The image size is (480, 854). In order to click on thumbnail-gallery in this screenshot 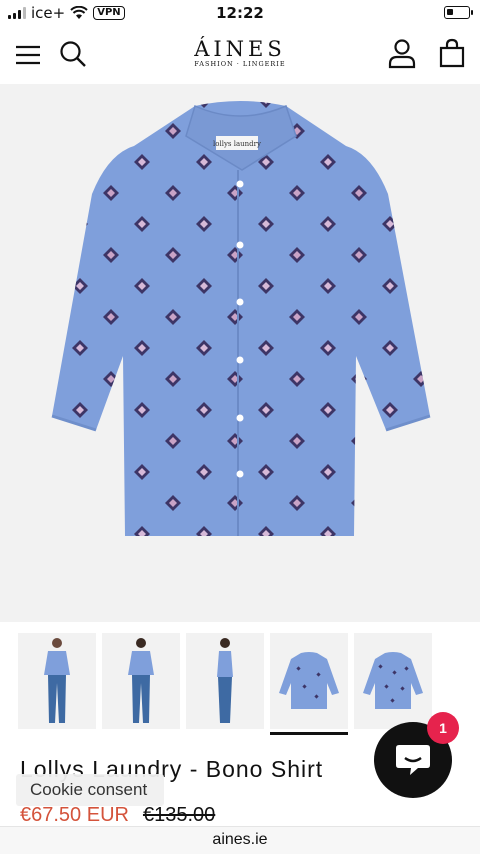, I will do `click(225, 684)`.